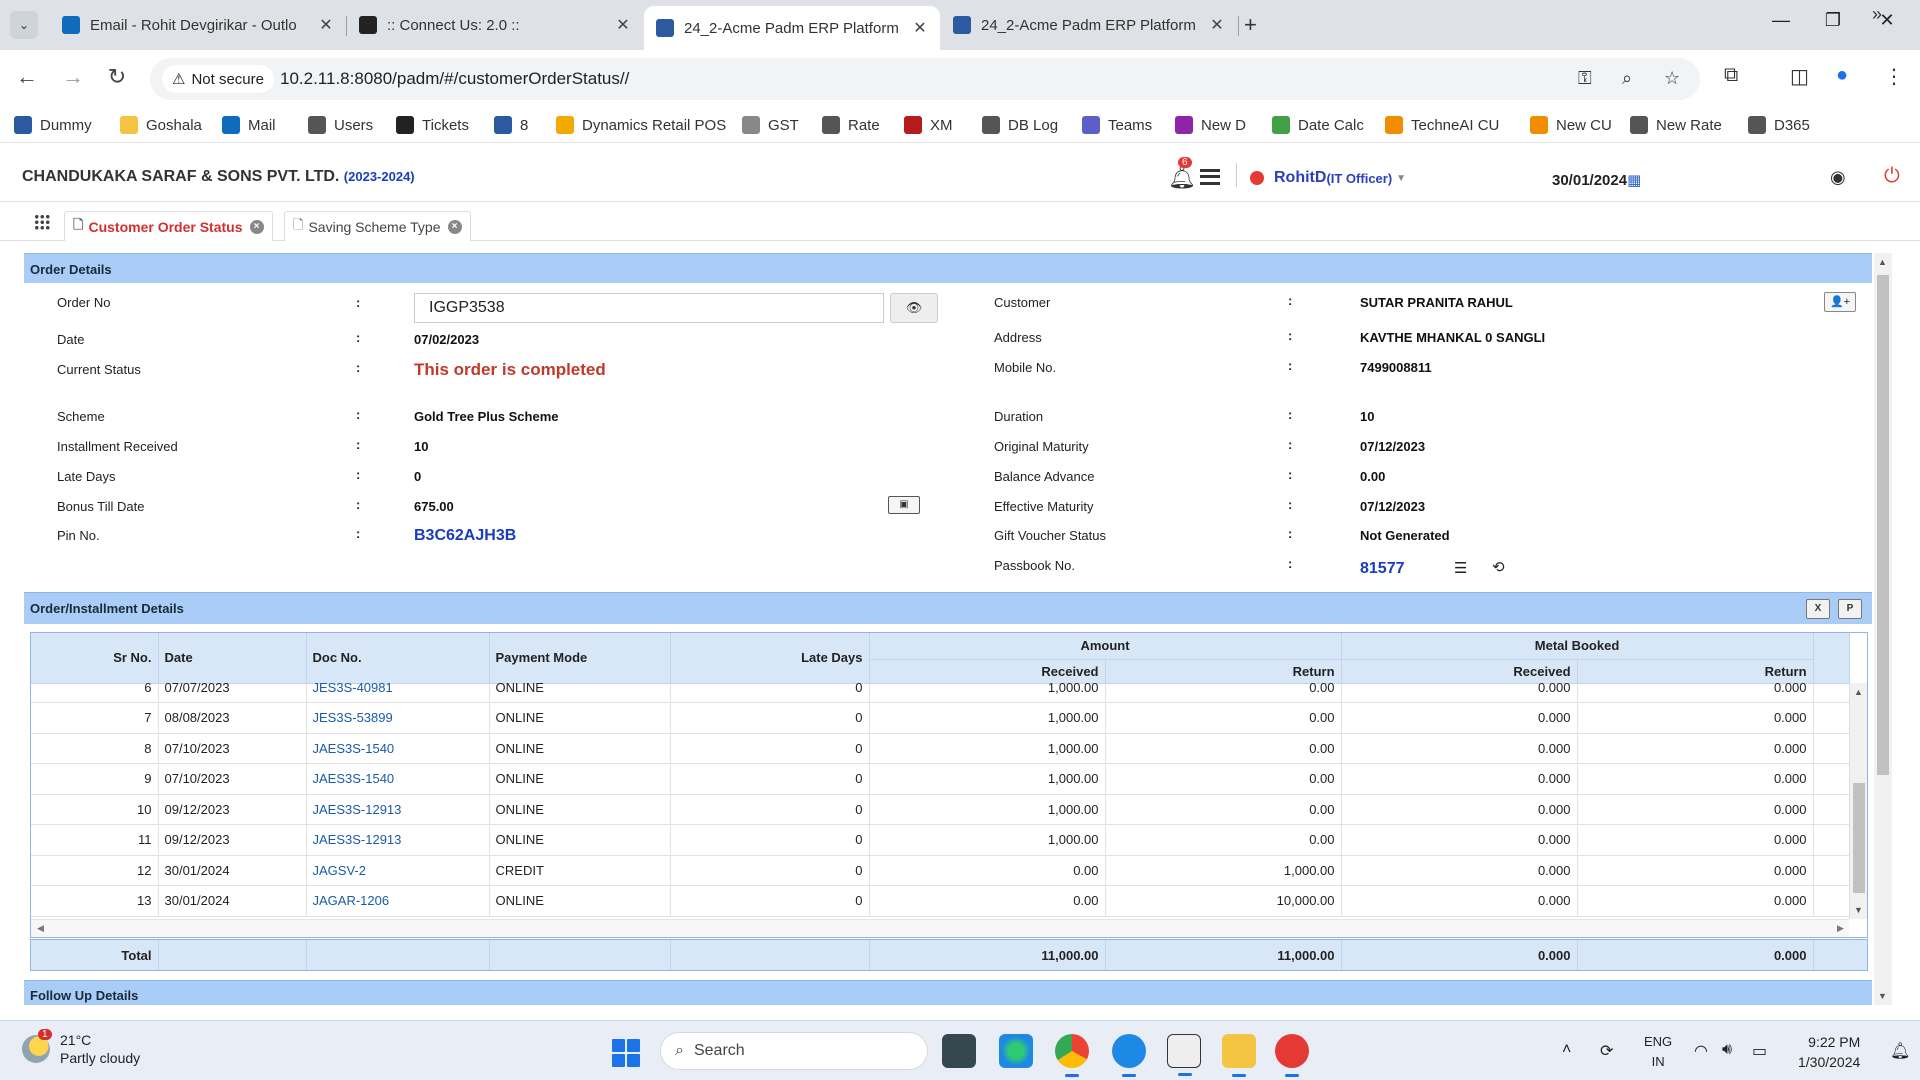 The image size is (1920, 1080). What do you see at coordinates (398, 901) in the screenshot?
I see `cell-doc: JAGAR-1206` at bounding box center [398, 901].